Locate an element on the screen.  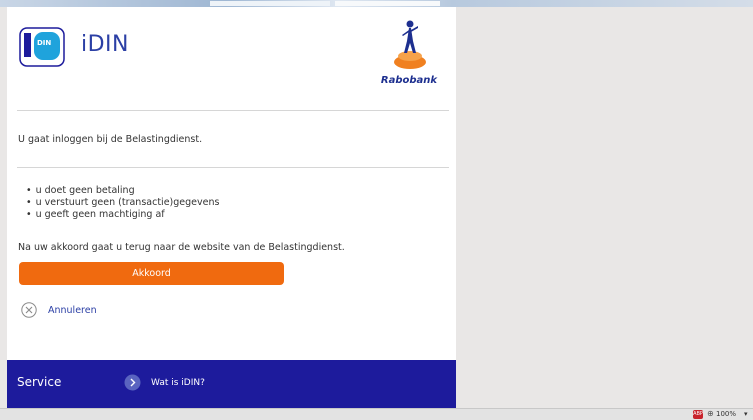
intro-text: U gaat inloggen bij de Belastingdienst. is located at coordinates (110, 139).